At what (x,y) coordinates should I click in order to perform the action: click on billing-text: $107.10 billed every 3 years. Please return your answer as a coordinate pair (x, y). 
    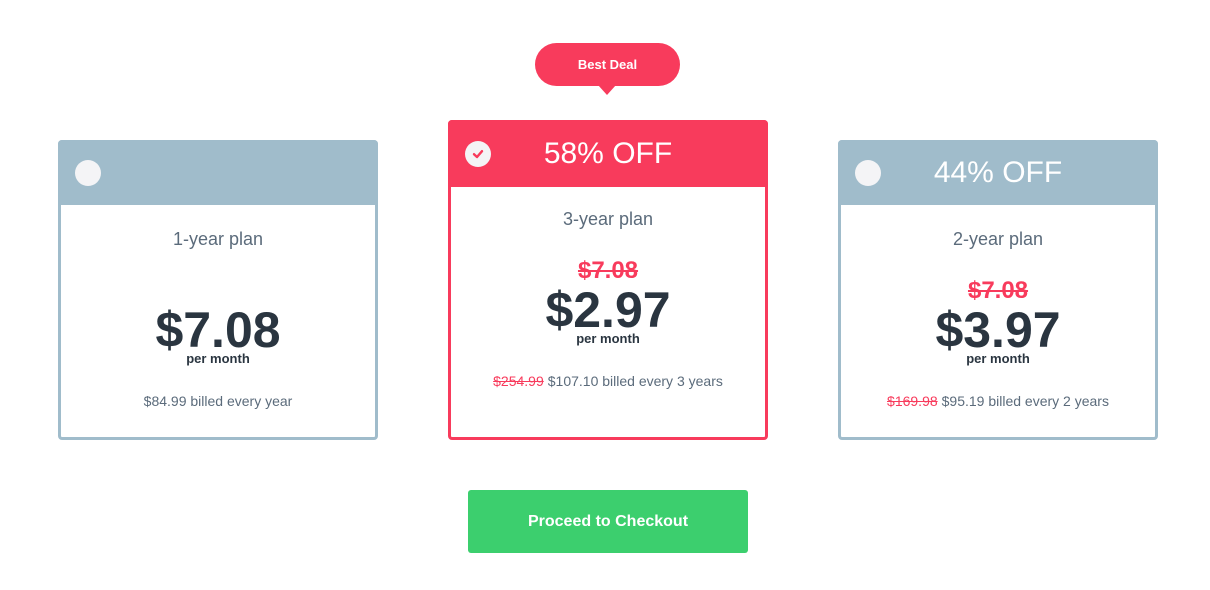
    Looking at the image, I should click on (635, 381).